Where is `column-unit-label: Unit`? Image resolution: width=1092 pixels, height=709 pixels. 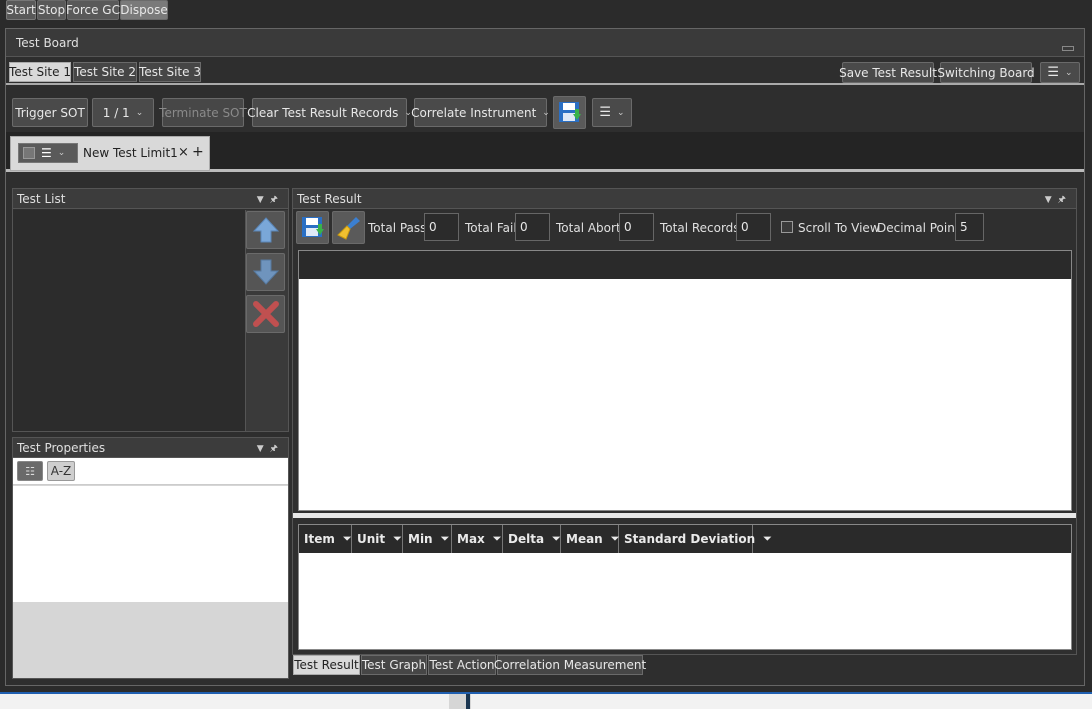
column-unit-label: Unit is located at coordinates (371, 539).